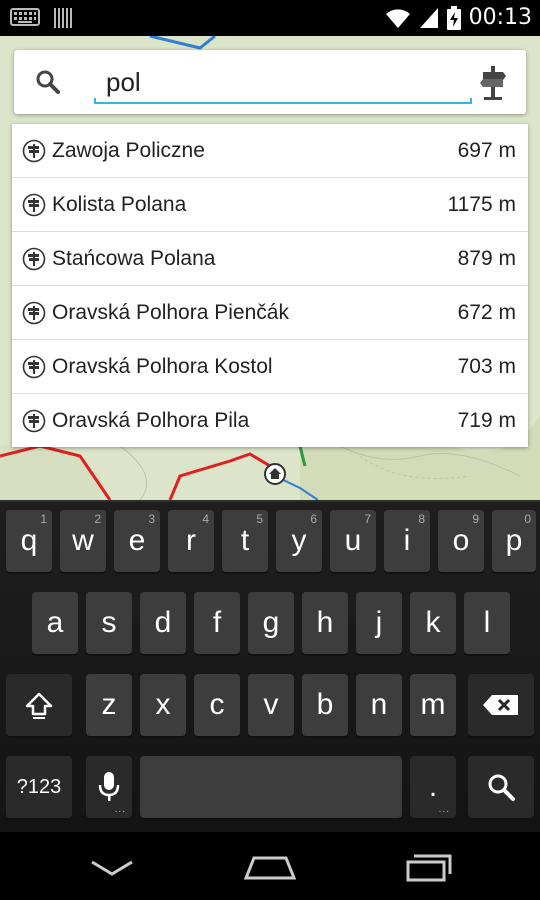  I want to click on result-distance: 672 m, so click(486, 312).